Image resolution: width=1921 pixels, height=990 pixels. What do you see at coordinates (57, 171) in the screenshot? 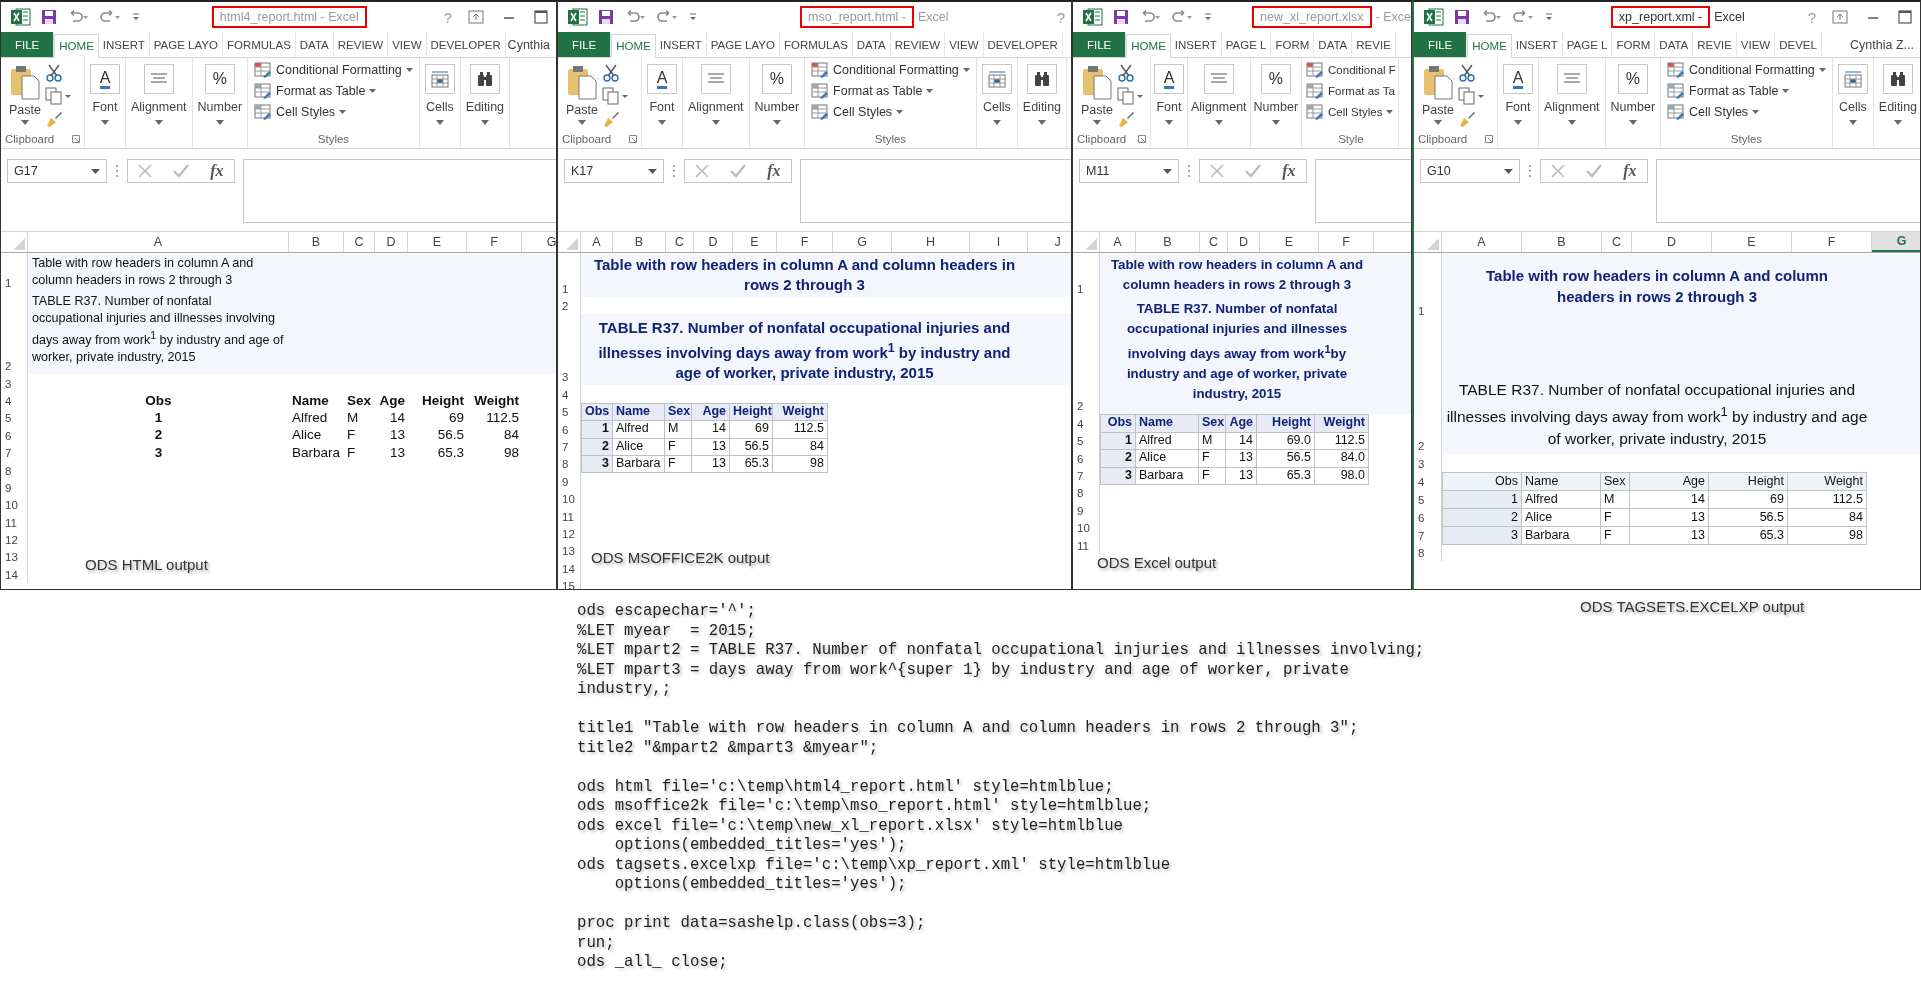
I see `name-box: G17` at bounding box center [57, 171].